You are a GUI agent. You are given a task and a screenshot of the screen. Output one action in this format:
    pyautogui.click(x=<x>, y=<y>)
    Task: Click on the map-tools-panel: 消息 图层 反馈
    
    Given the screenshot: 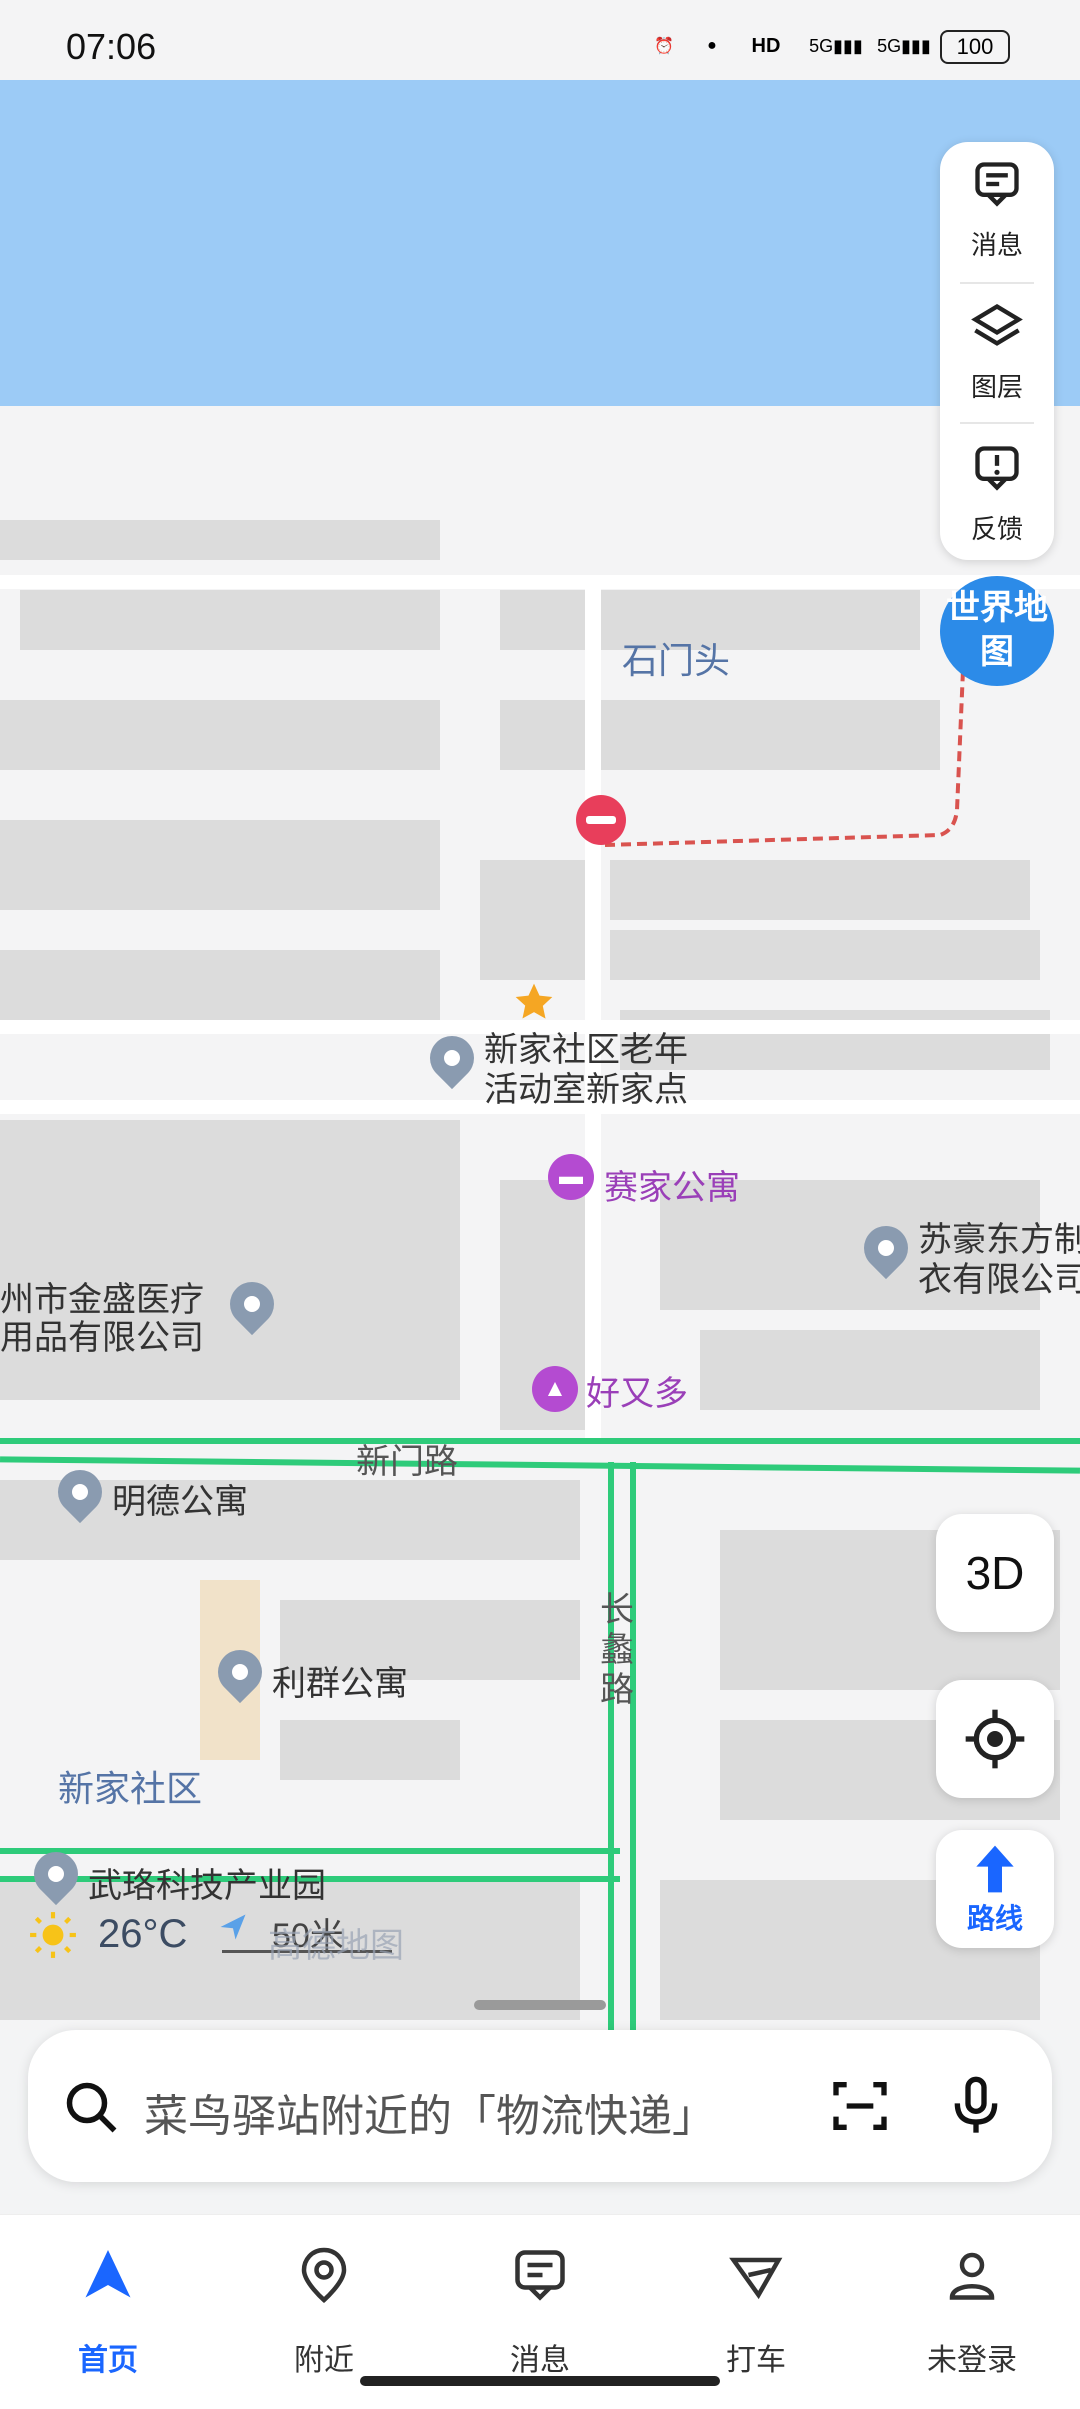 What is the action you would take?
    pyautogui.click(x=997, y=351)
    